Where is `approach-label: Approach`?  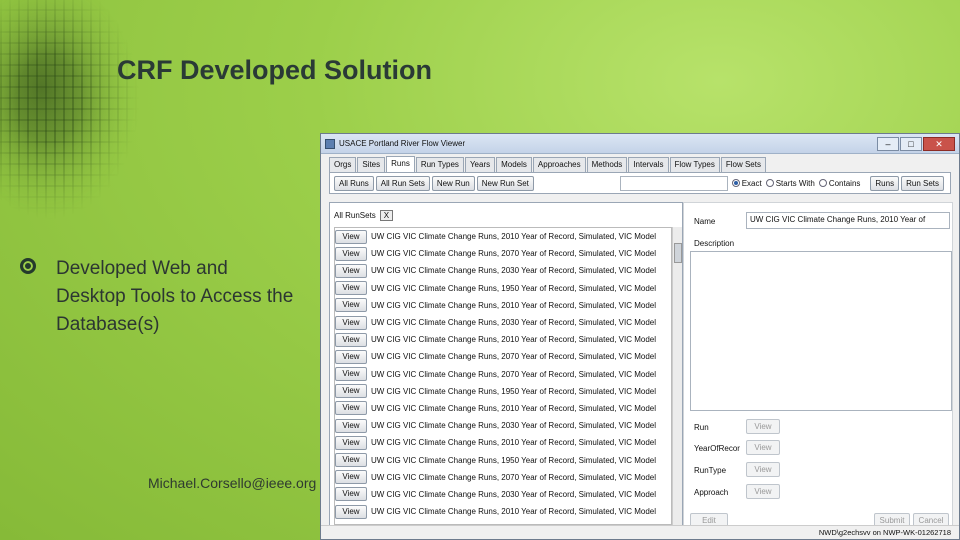 approach-label: Approach is located at coordinates (711, 492).